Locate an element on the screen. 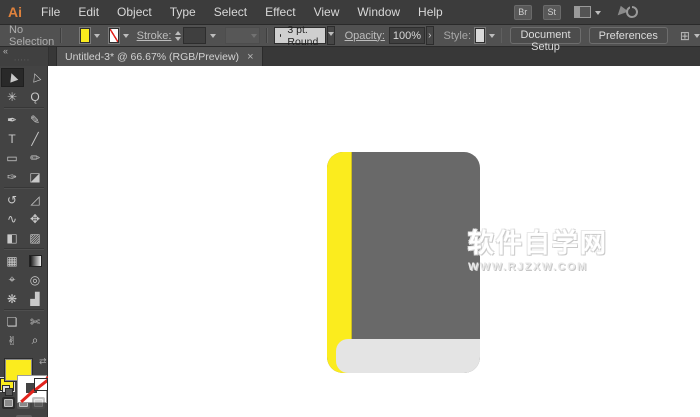 Image resolution: width=700 pixels, height=417 pixels. collapse-panel-button: « is located at coordinates (5, 51).